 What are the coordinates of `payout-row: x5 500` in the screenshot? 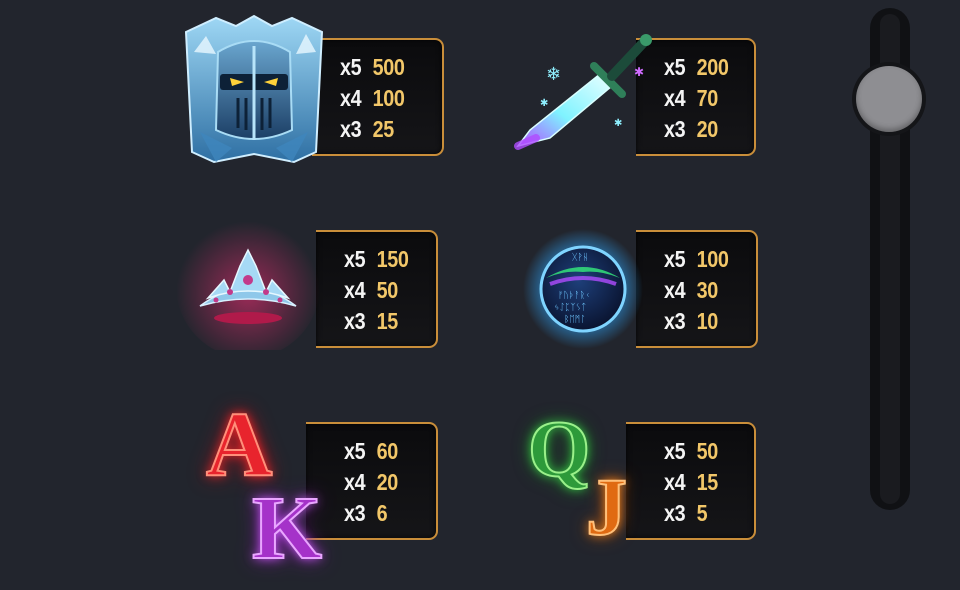 It's located at (372, 67).